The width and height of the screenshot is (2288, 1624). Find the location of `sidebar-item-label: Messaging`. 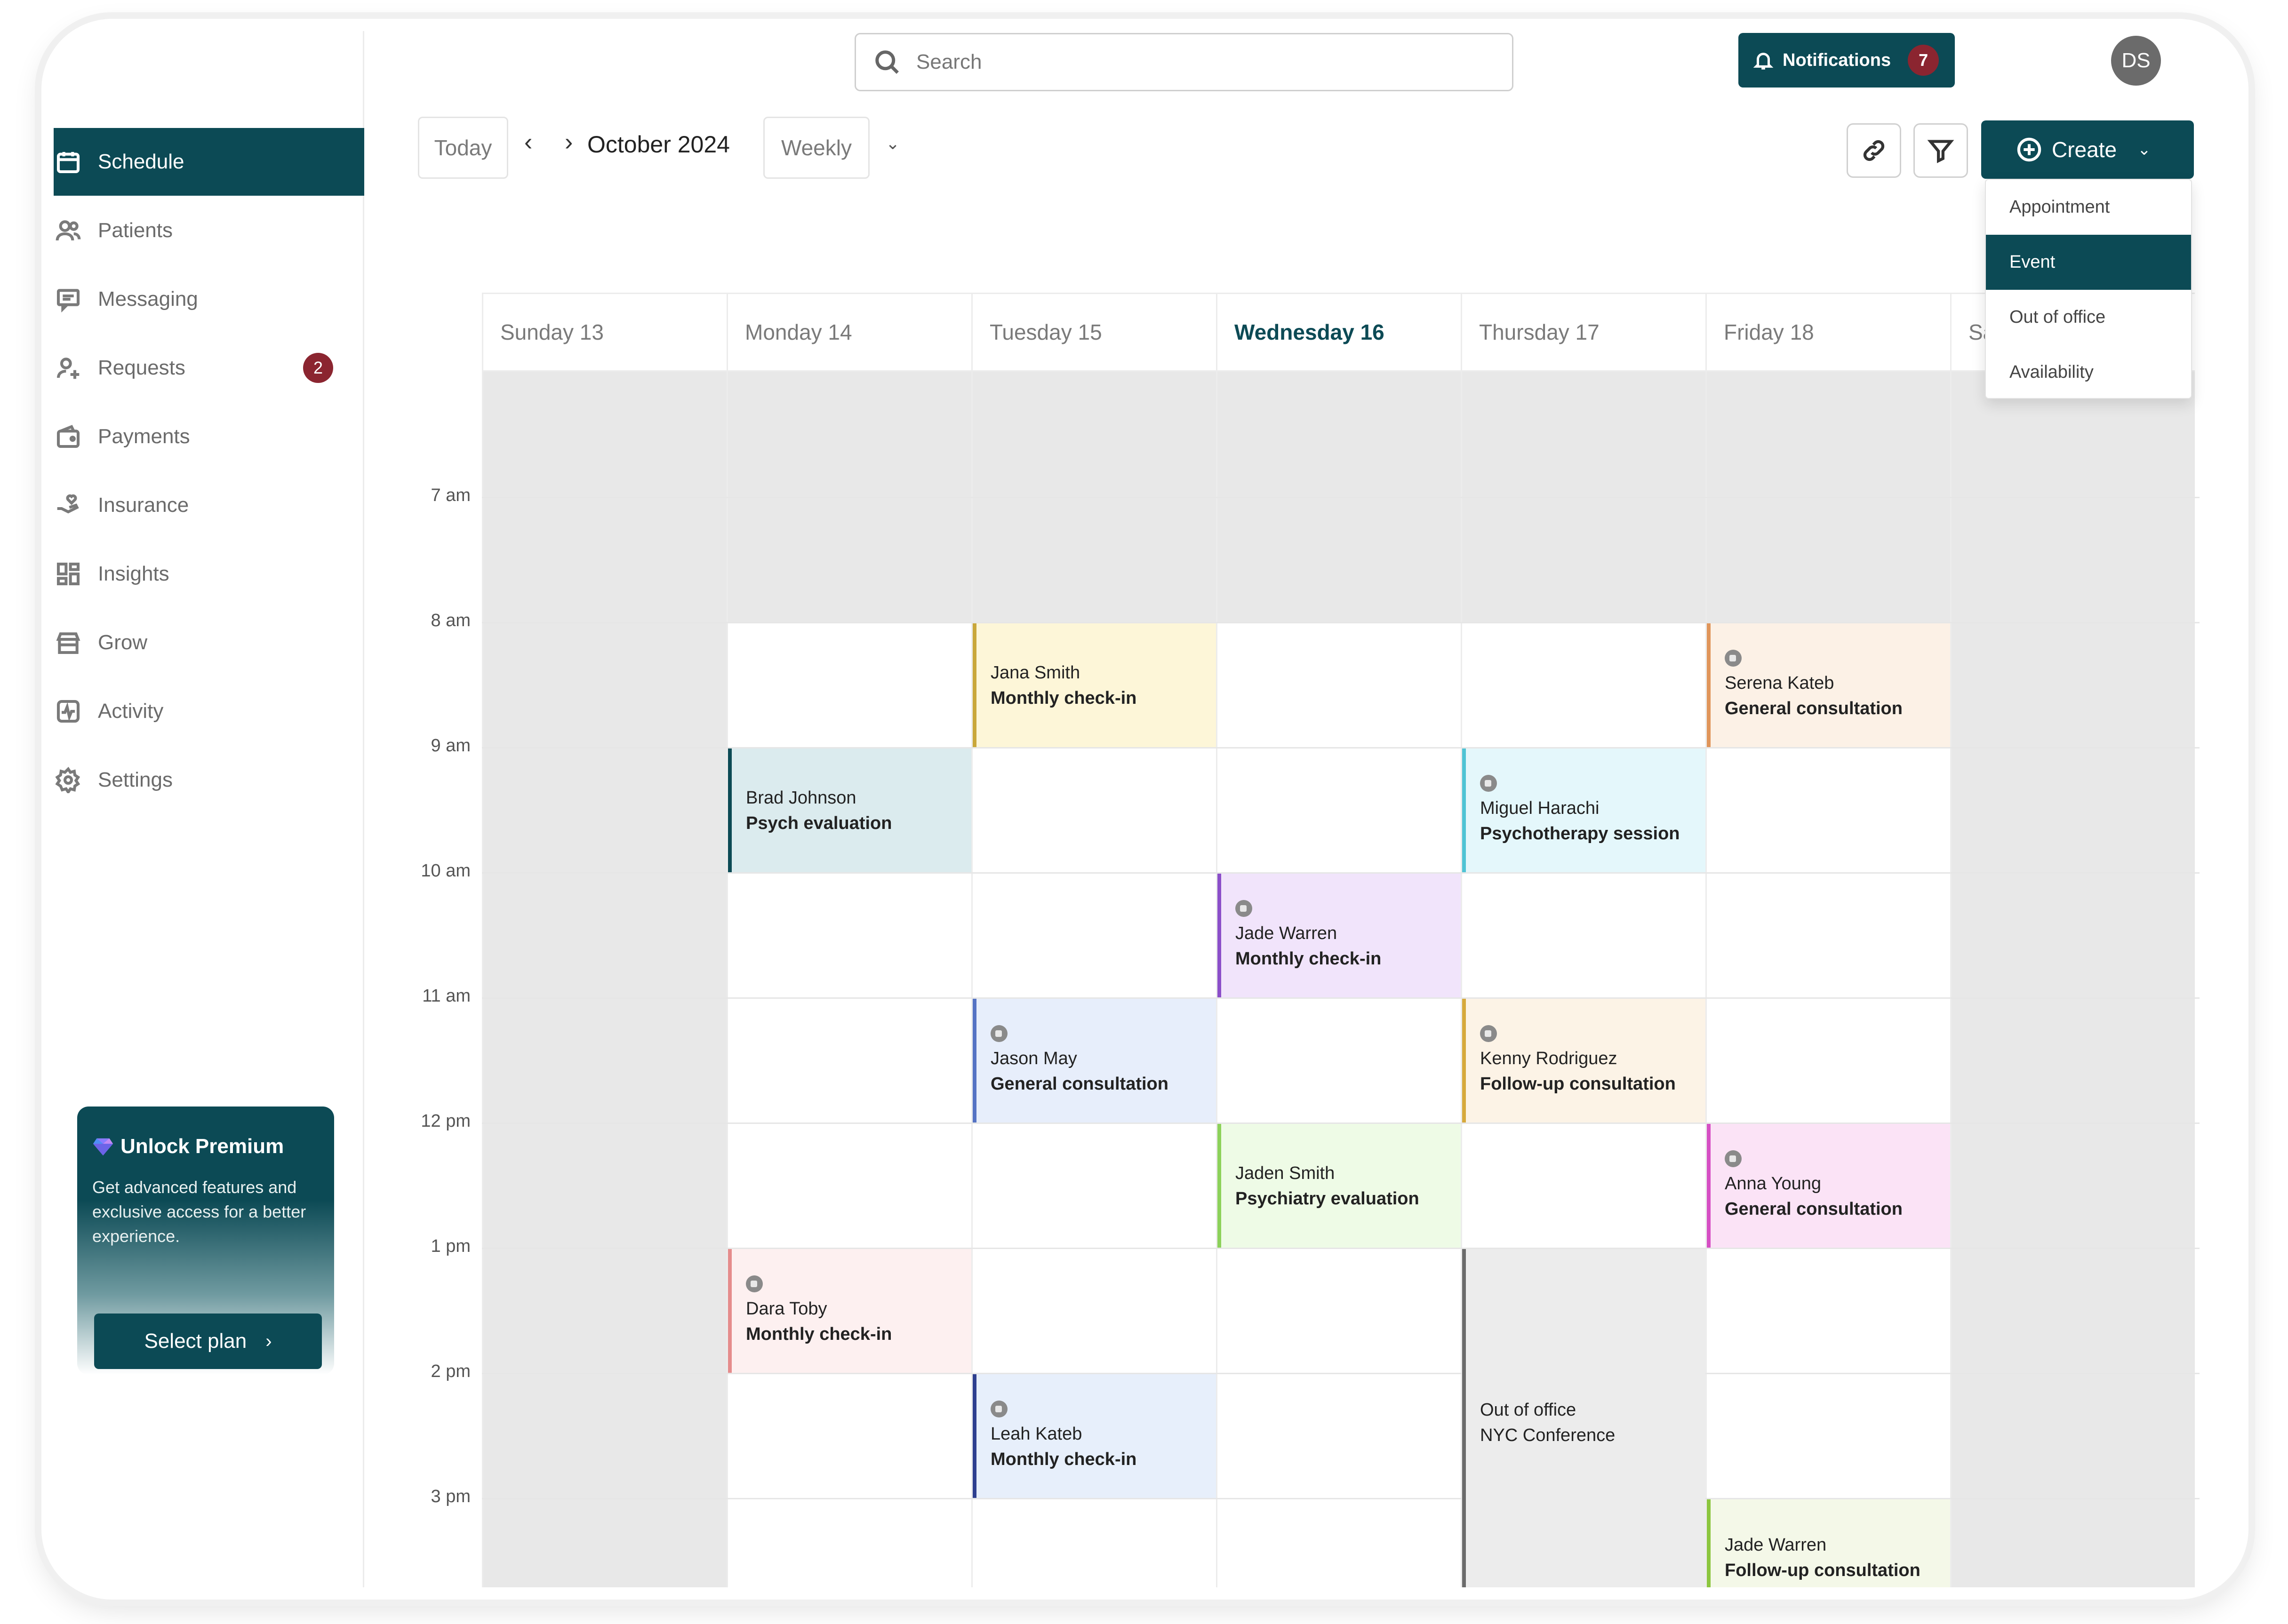

sidebar-item-label: Messaging is located at coordinates (148, 298).